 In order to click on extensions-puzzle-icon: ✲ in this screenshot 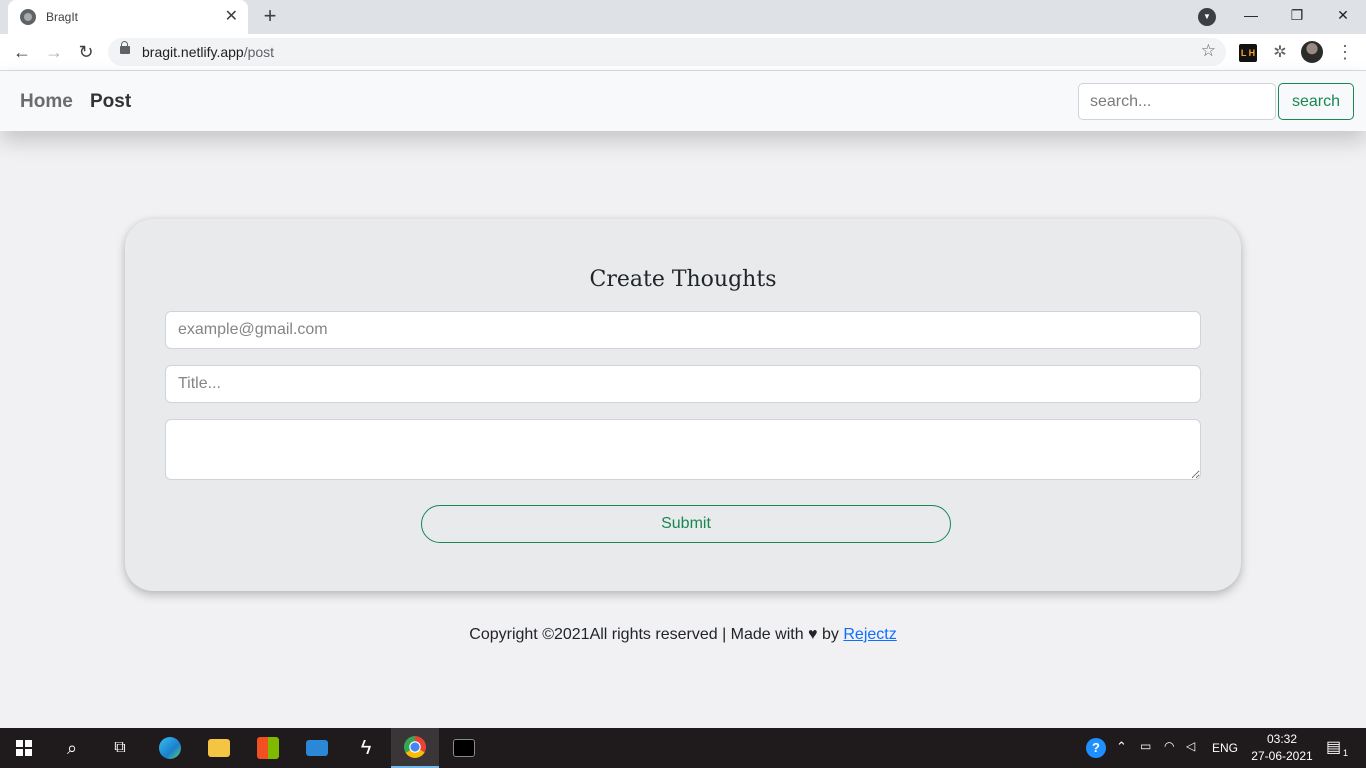, I will do `click(1280, 53)`.